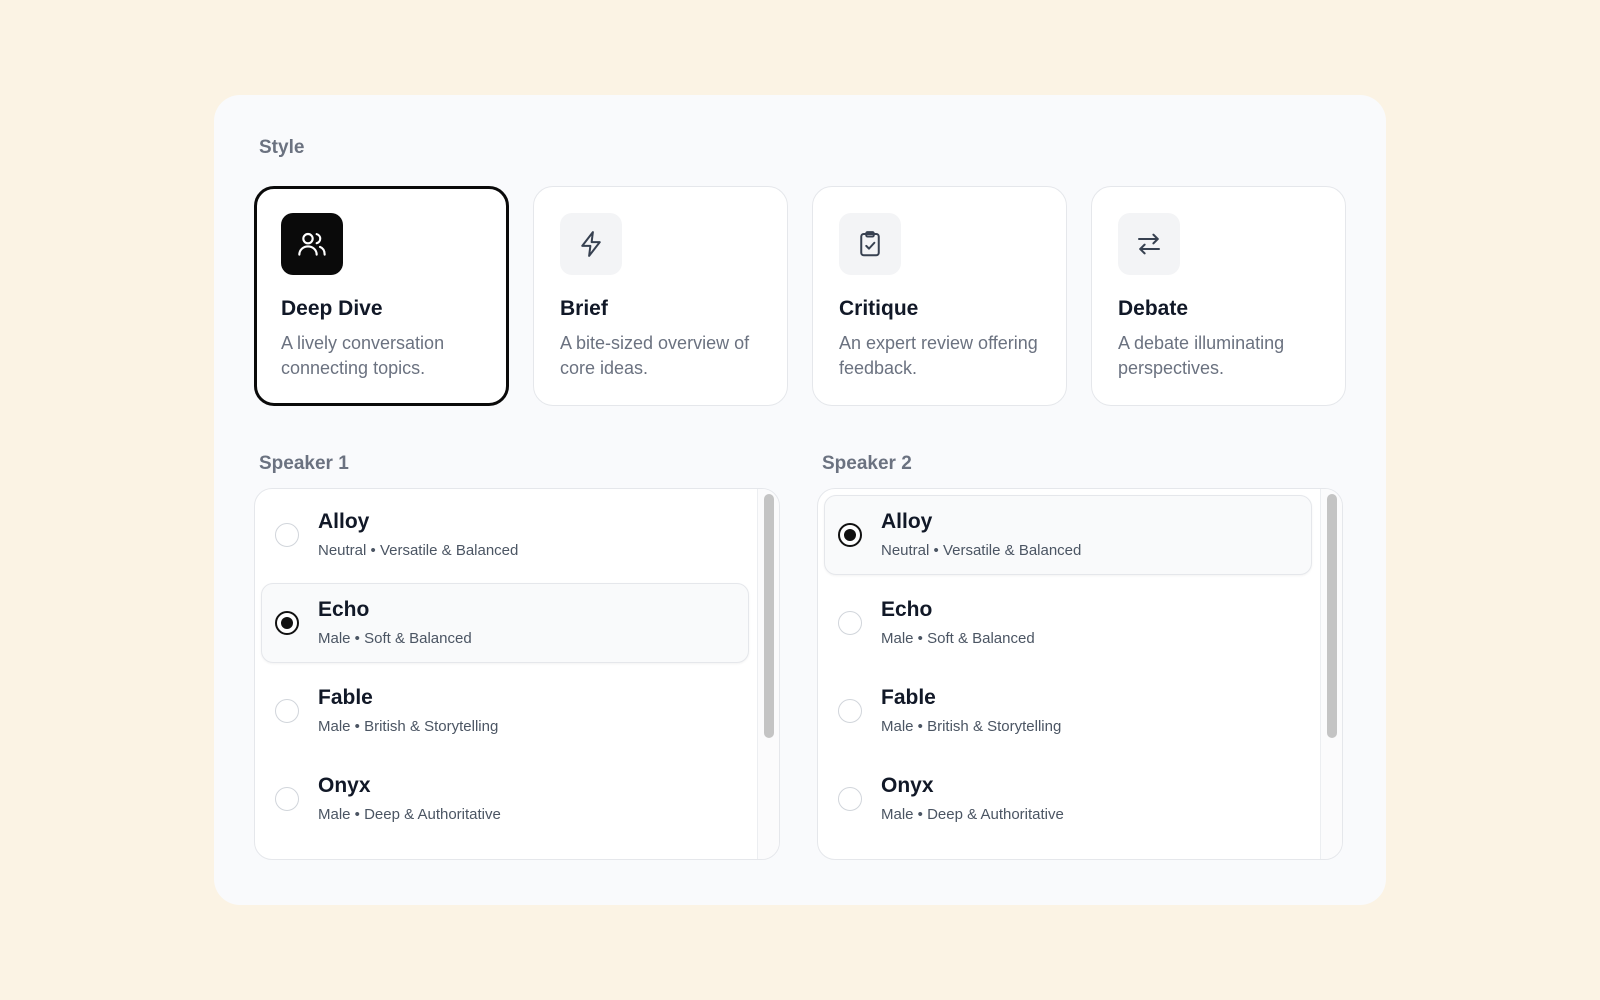 This screenshot has height=1000, width=1600. I want to click on style-card-title: Critique, so click(879, 308).